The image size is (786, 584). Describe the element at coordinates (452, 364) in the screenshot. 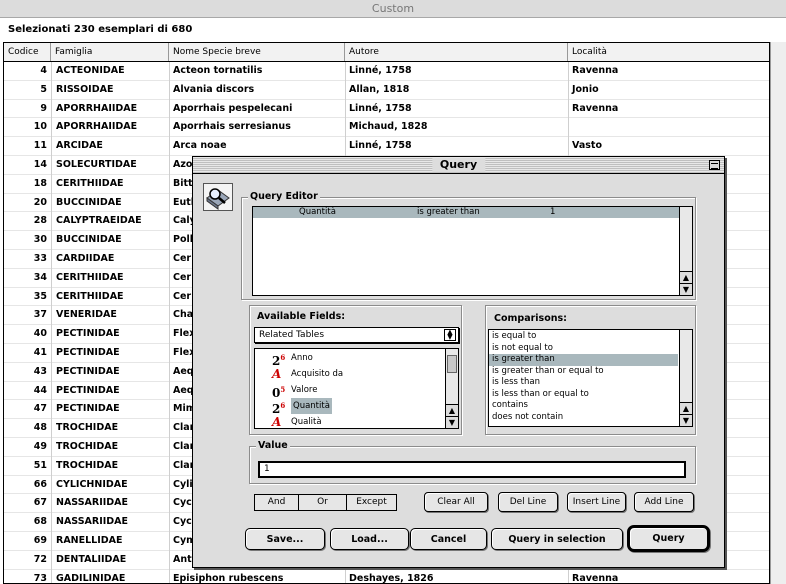

I see `fields-scroll-thumb` at that location.